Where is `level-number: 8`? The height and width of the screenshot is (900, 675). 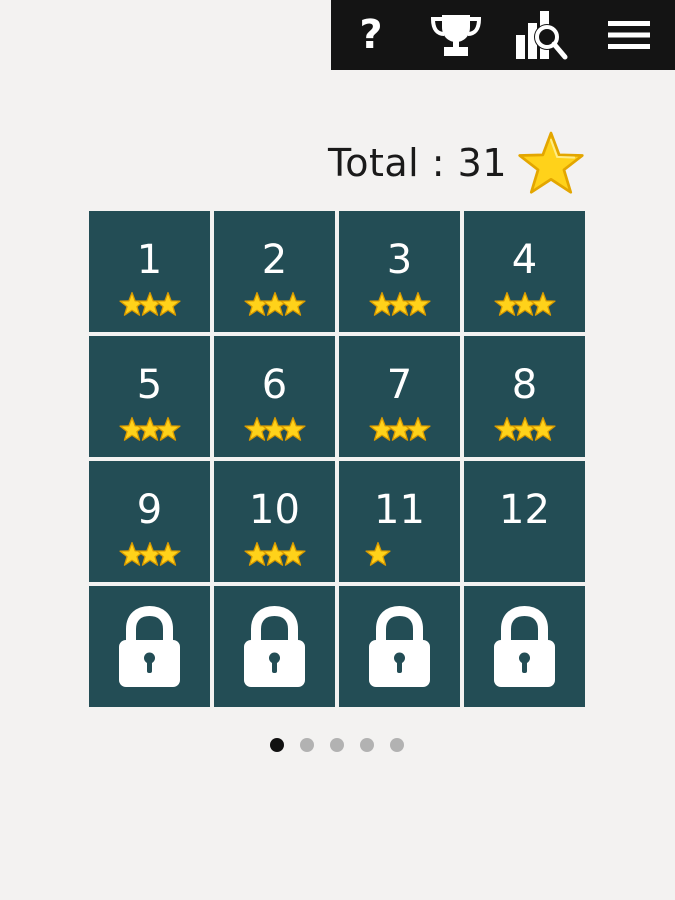
level-number: 8 is located at coordinates (524, 385).